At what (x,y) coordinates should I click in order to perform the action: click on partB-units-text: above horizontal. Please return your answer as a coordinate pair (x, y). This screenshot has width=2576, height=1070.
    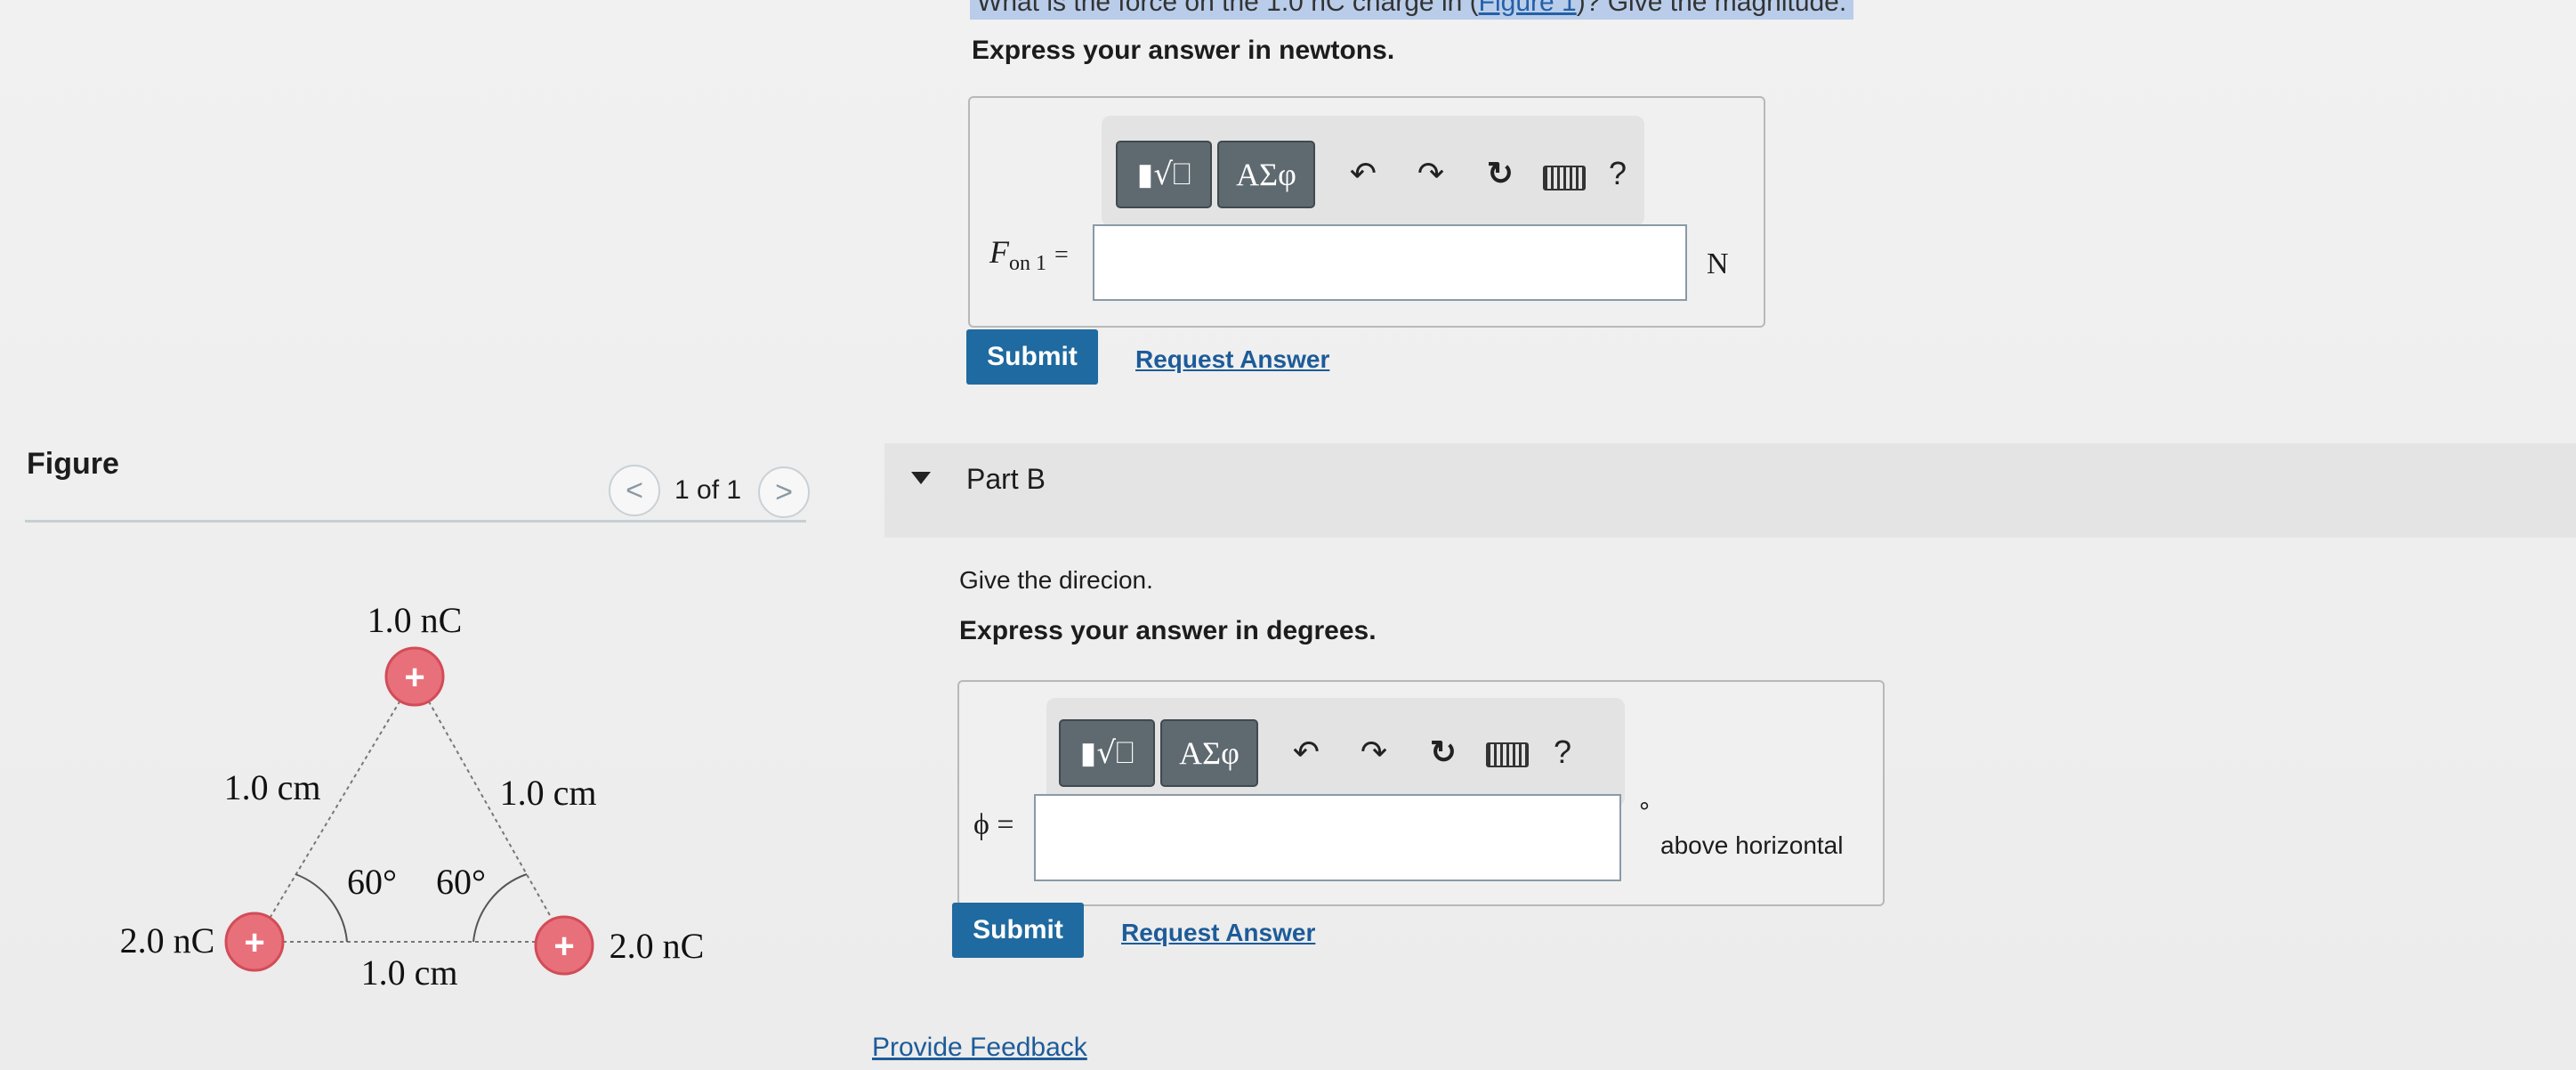
    Looking at the image, I should click on (1752, 845).